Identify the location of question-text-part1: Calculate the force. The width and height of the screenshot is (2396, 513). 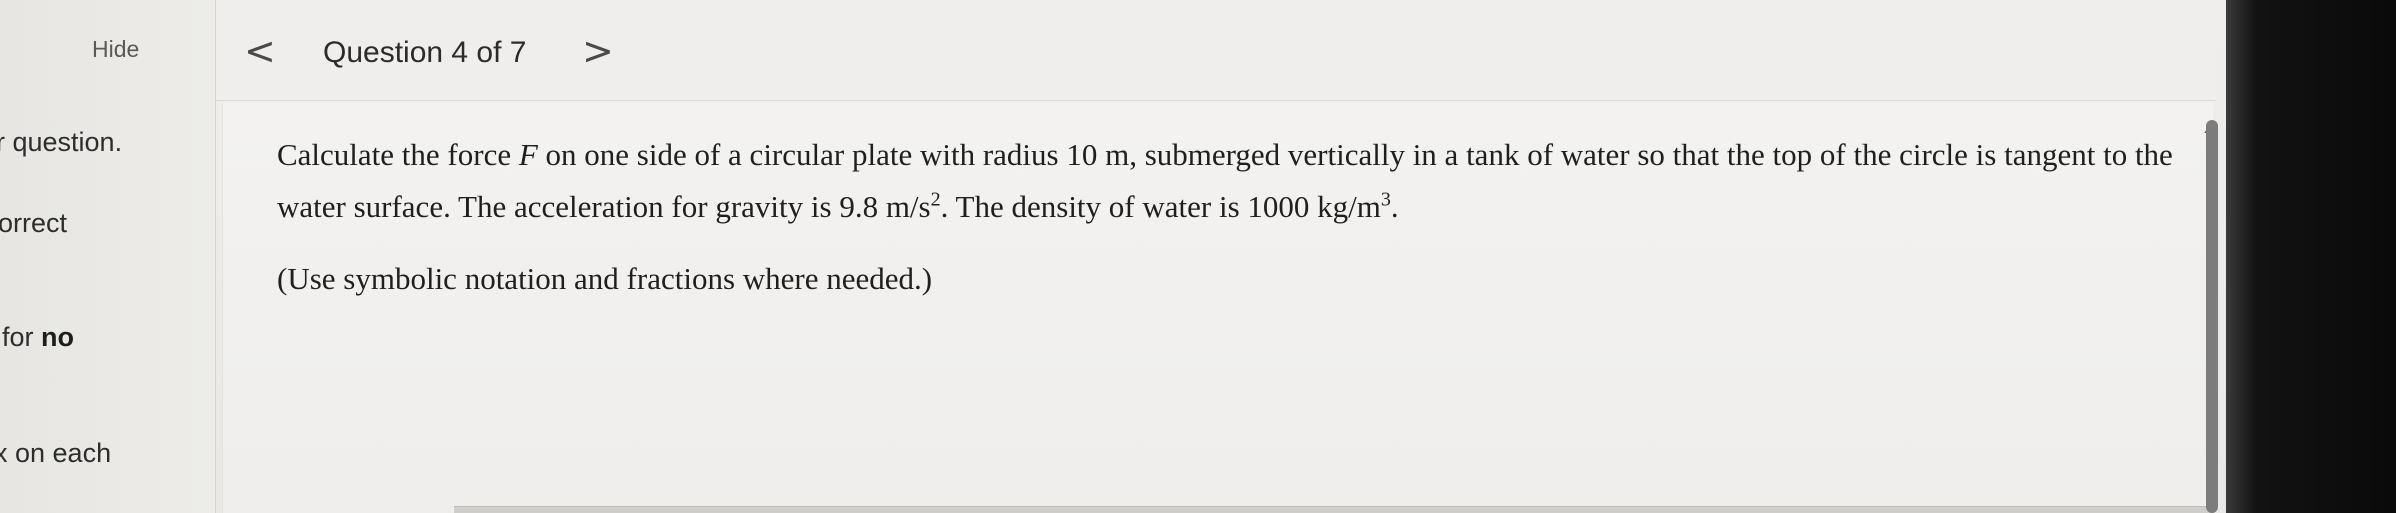
(398, 154).